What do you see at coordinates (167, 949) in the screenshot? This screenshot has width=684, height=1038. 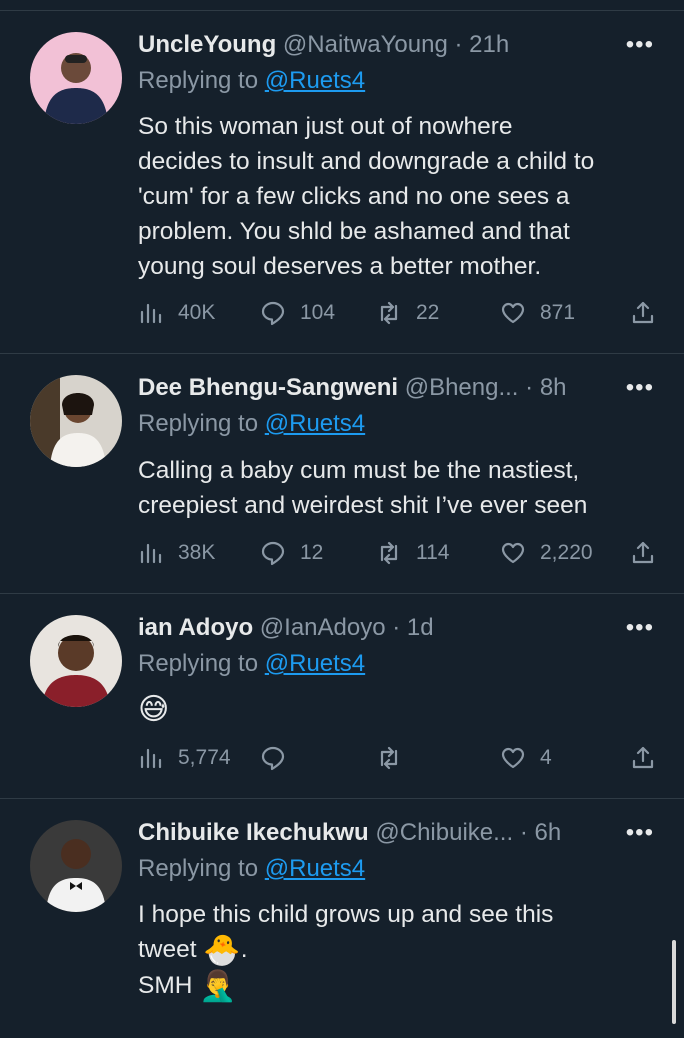 I see `tweet-text-fragment: tweet` at bounding box center [167, 949].